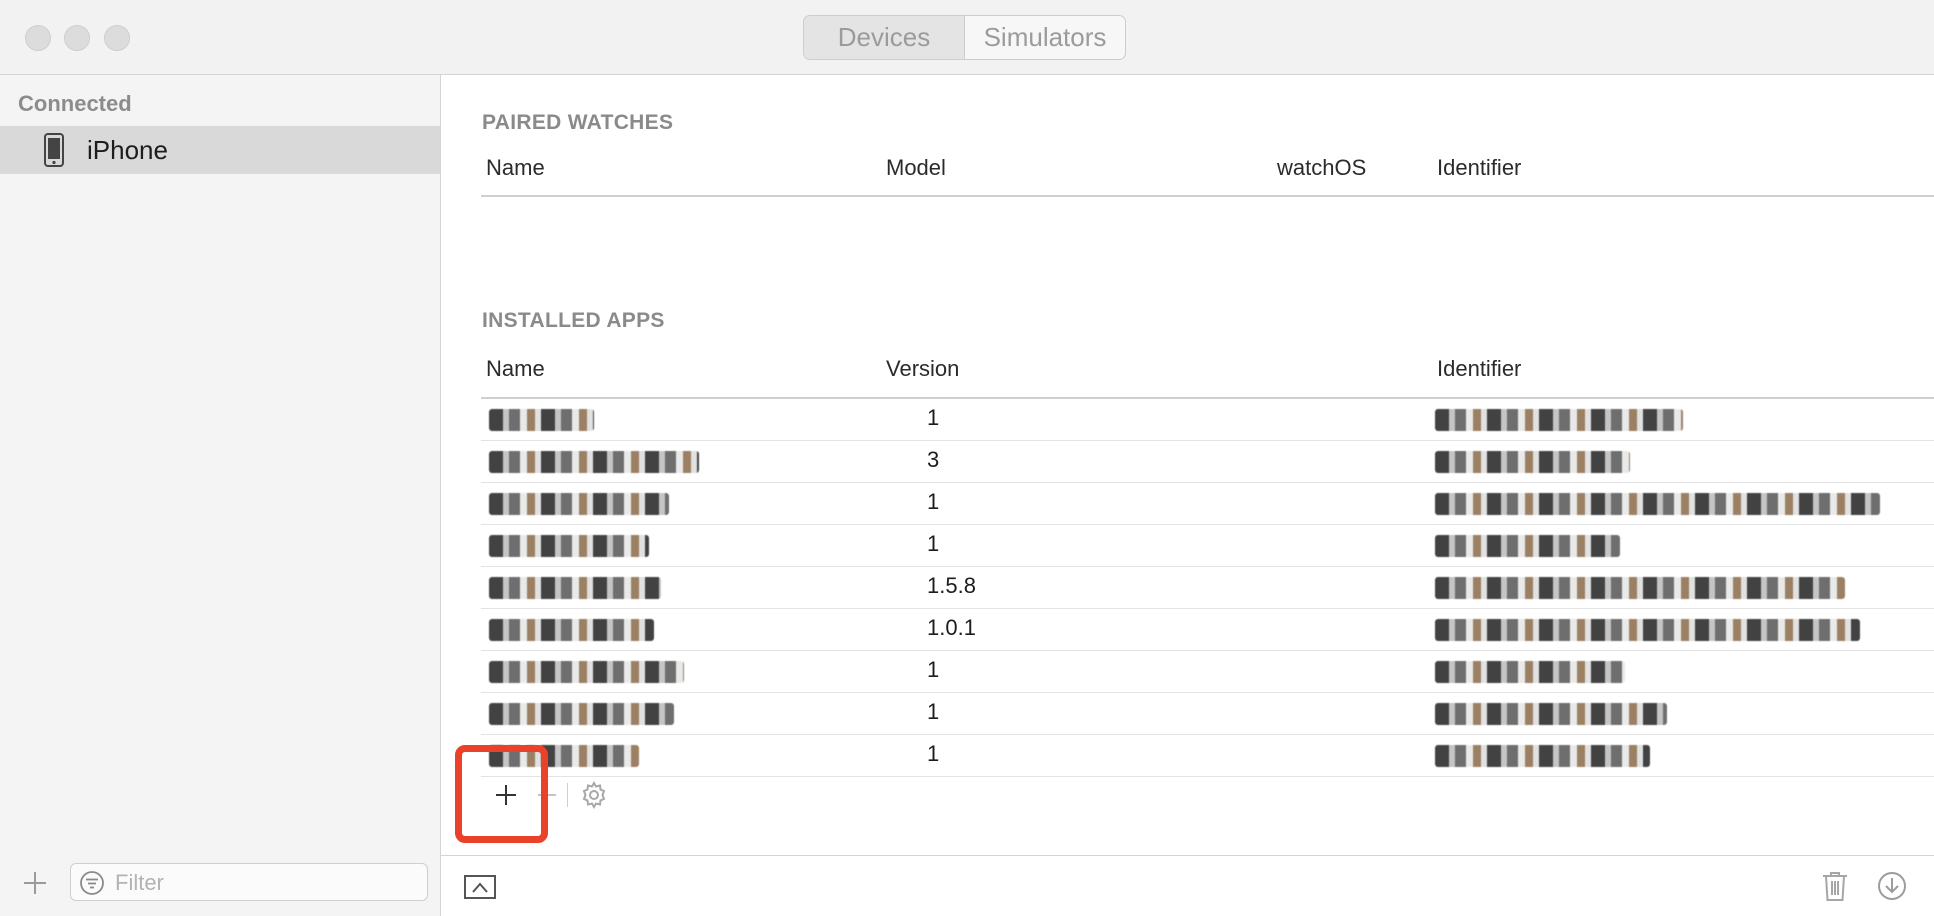 This screenshot has width=1934, height=916. What do you see at coordinates (265, 883) in the screenshot?
I see `filter-input` at bounding box center [265, 883].